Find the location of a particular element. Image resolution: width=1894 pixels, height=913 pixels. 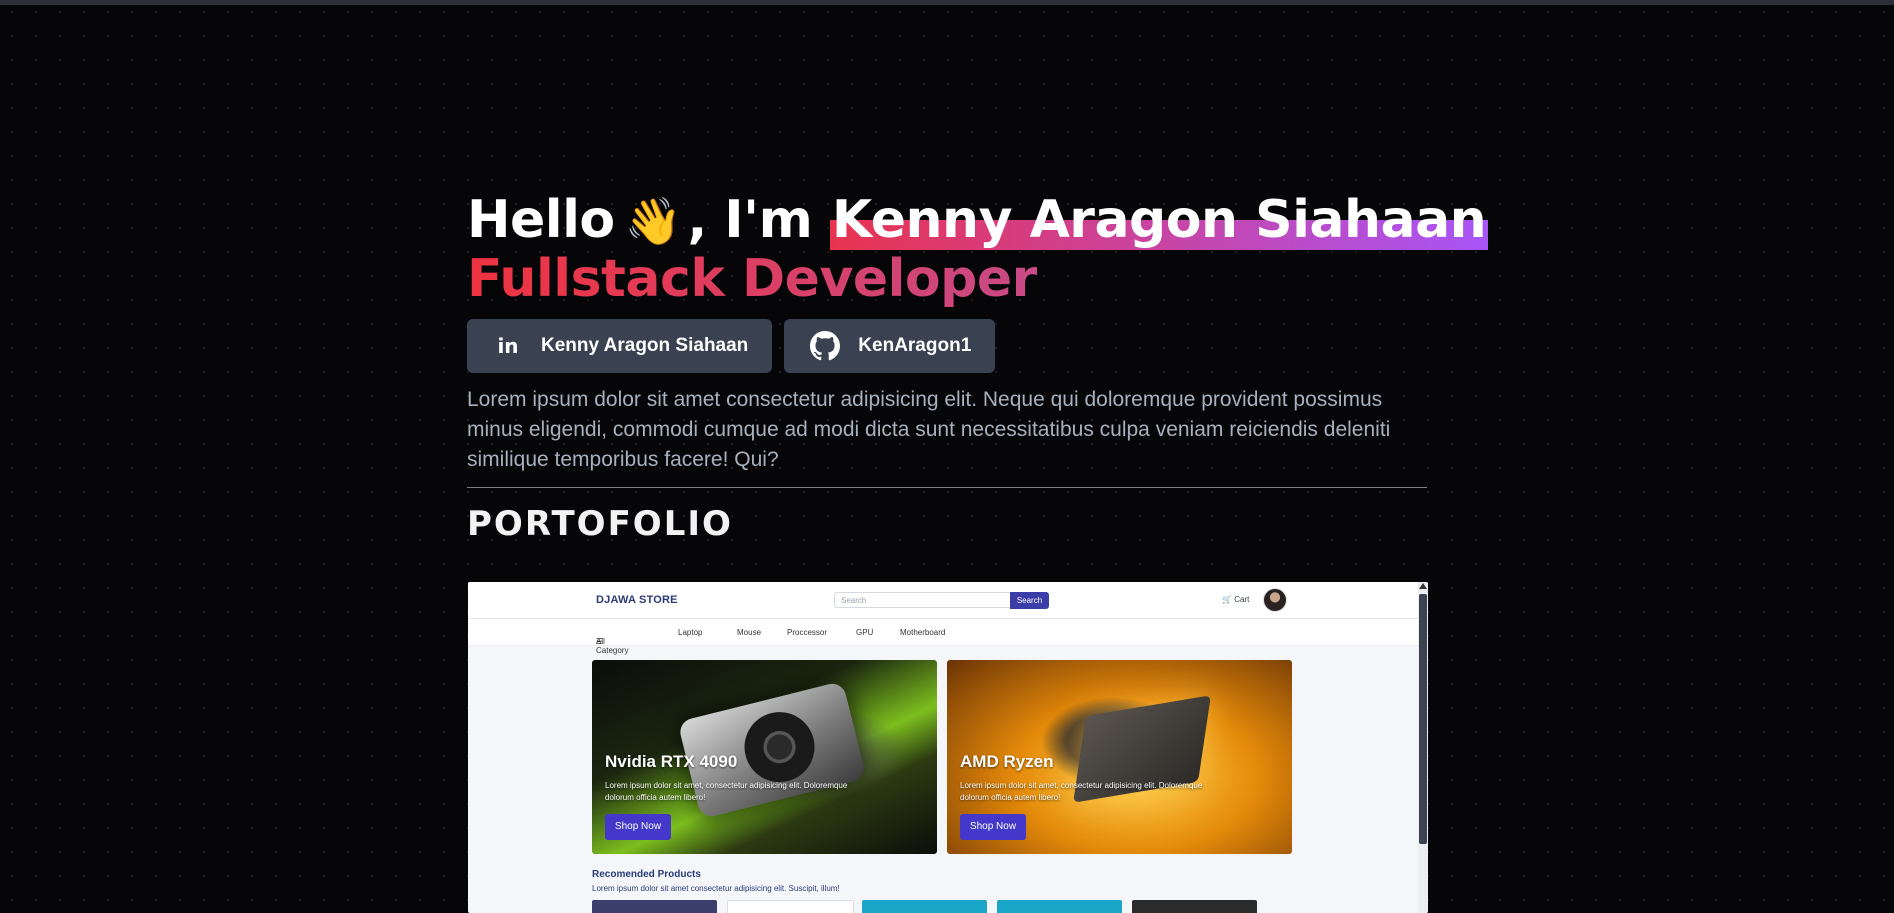

github-icon is located at coordinates (825, 346).